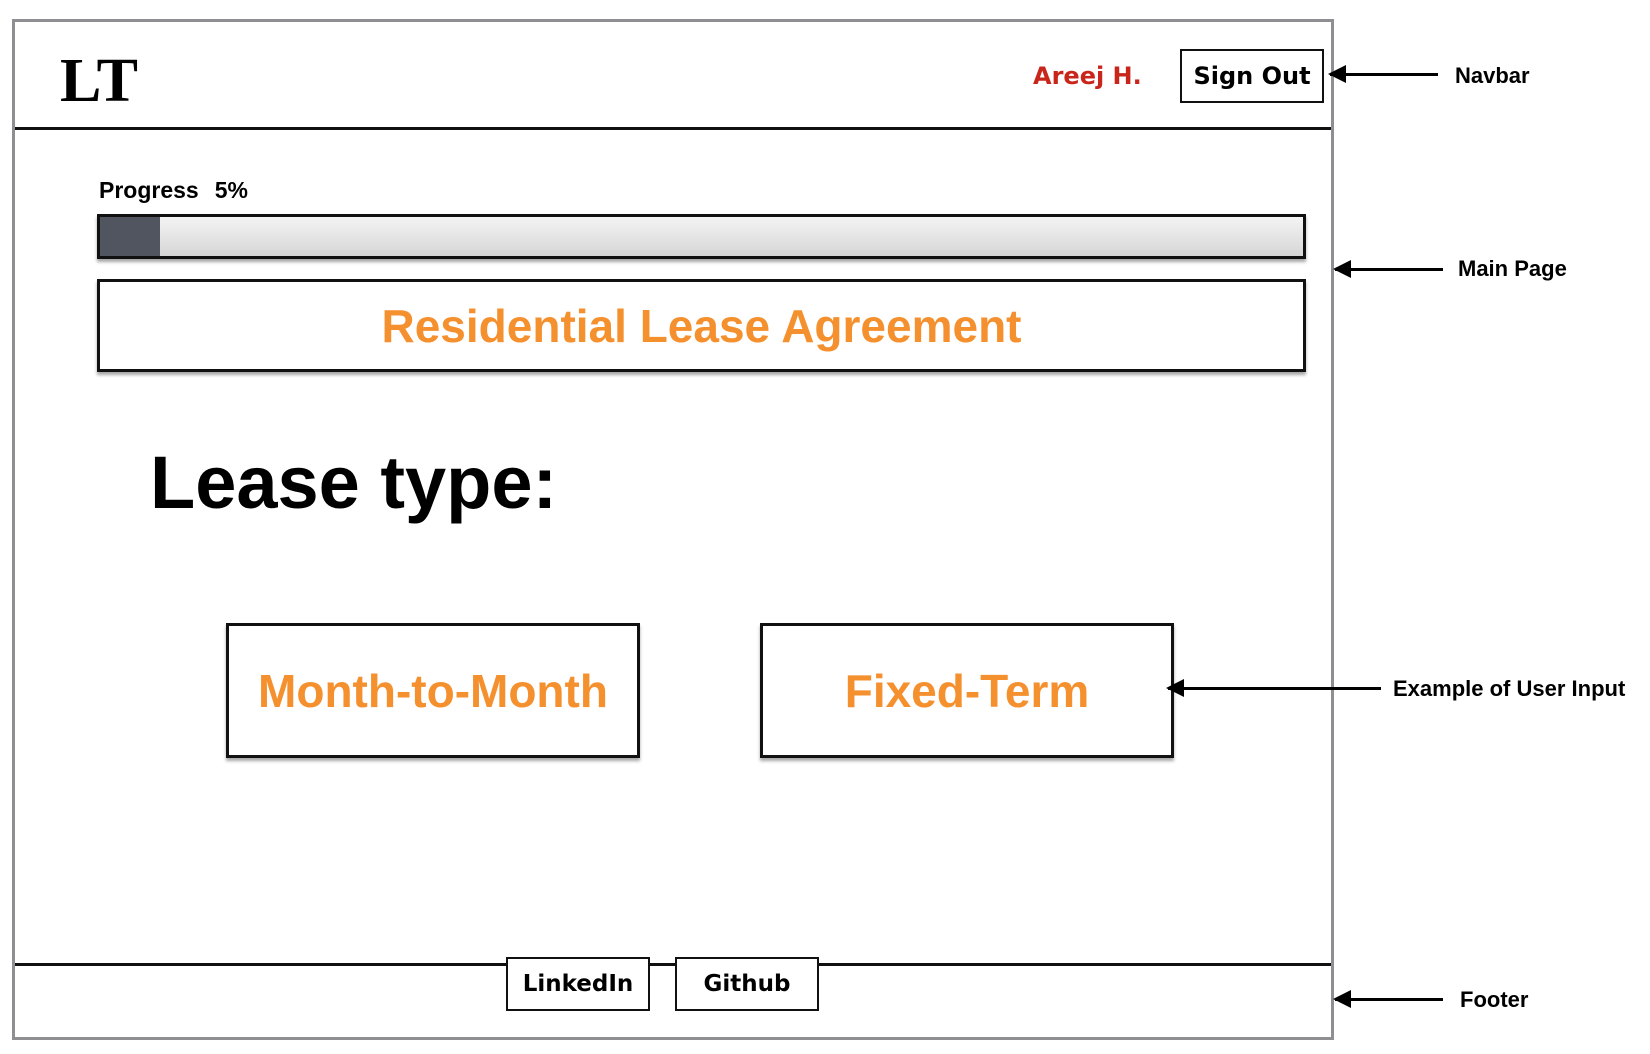 This screenshot has height=1054, width=1650. What do you see at coordinates (1087, 76) in the screenshot?
I see `user-name: Areej H.` at bounding box center [1087, 76].